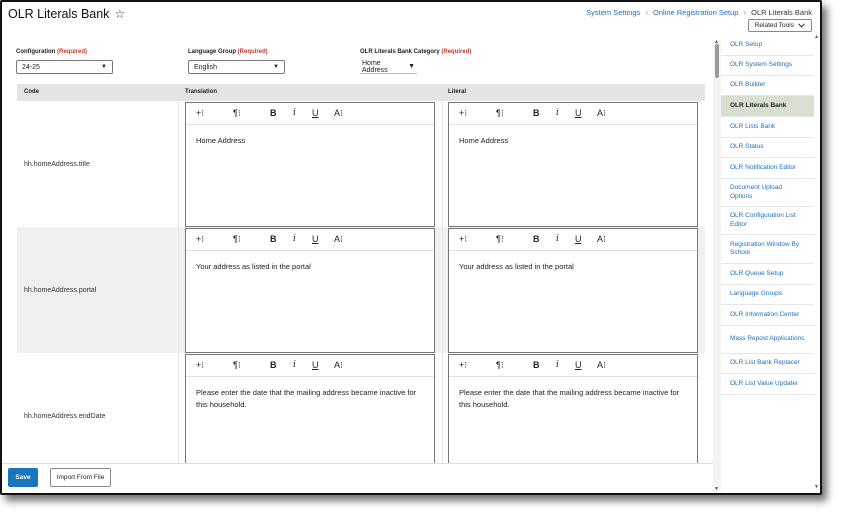  I want to click on sidebar-item-olr-literals-bank: OLR Literals Bank, so click(767, 106).